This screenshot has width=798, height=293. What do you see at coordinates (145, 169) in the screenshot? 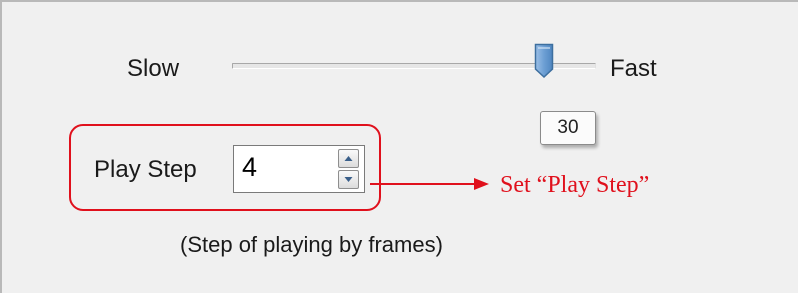
I see `play-step-label: Play Step` at bounding box center [145, 169].